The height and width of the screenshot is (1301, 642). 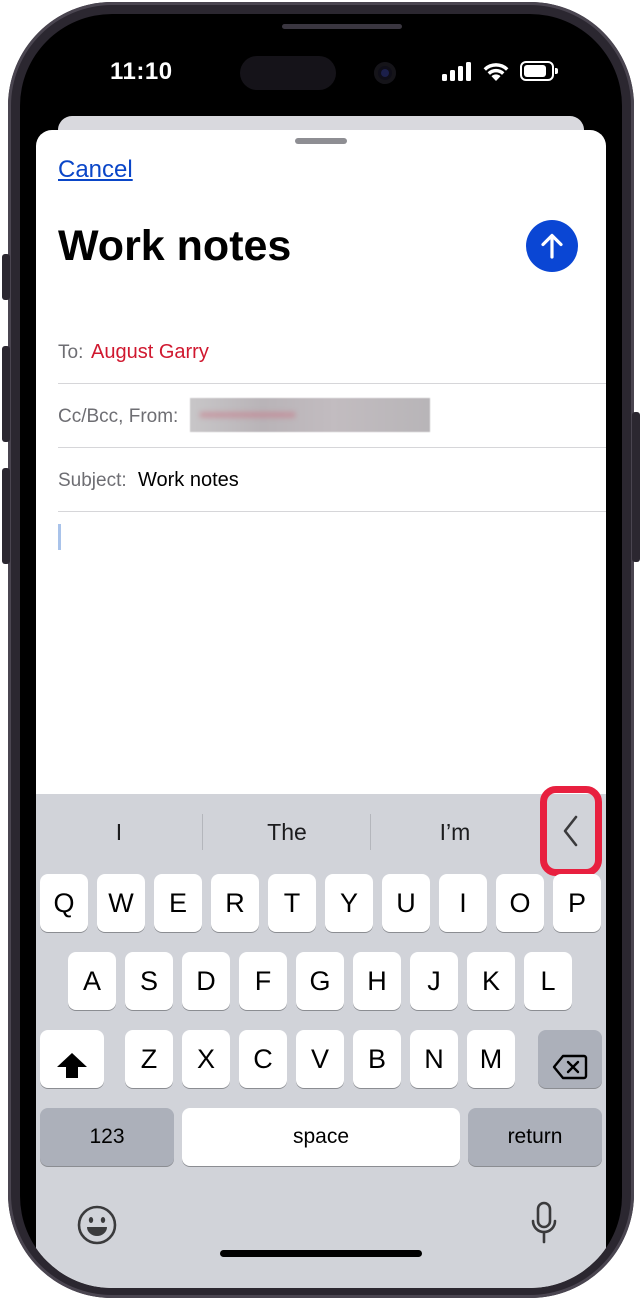 I want to click on key-q: Q, so click(x=64, y=903).